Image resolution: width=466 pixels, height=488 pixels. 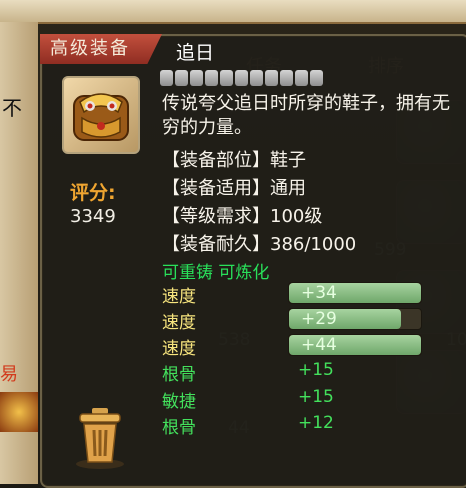 What do you see at coordinates (195, 53) in the screenshot?
I see `item-name: 追日` at bounding box center [195, 53].